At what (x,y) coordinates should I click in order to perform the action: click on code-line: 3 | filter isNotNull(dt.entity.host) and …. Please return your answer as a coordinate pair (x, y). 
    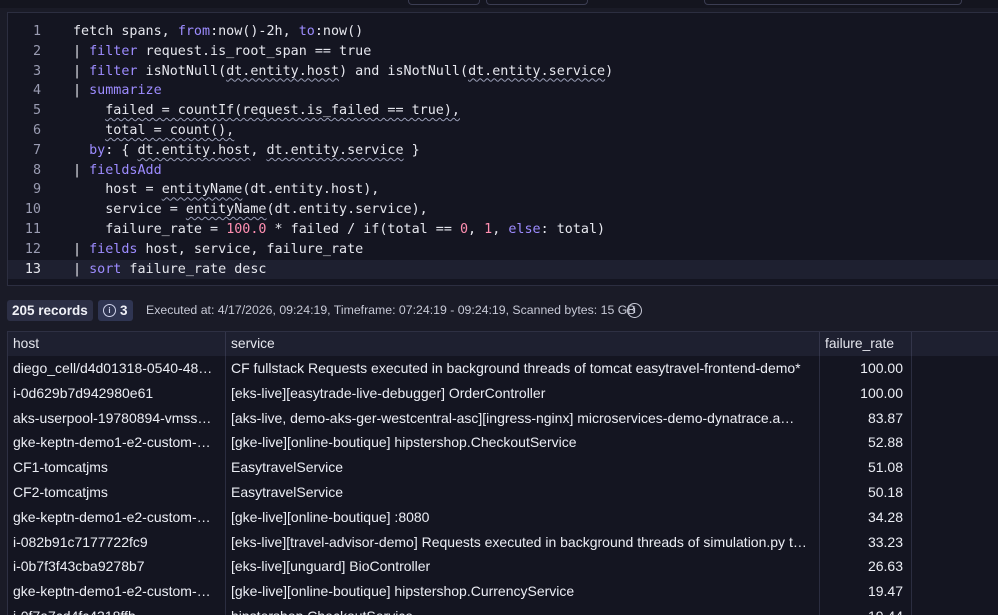
    Looking at the image, I should click on (503, 72).